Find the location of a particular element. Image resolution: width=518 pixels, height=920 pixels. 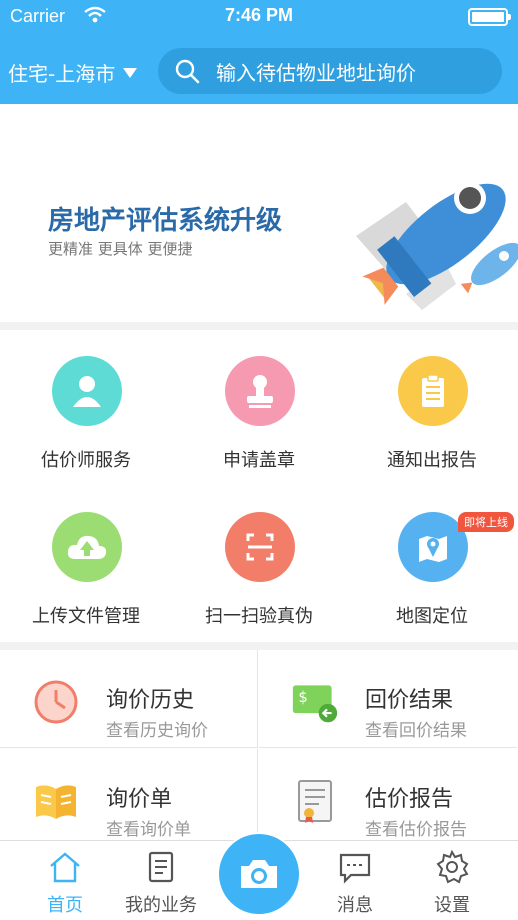

book-icon is located at coordinates (56, 801).